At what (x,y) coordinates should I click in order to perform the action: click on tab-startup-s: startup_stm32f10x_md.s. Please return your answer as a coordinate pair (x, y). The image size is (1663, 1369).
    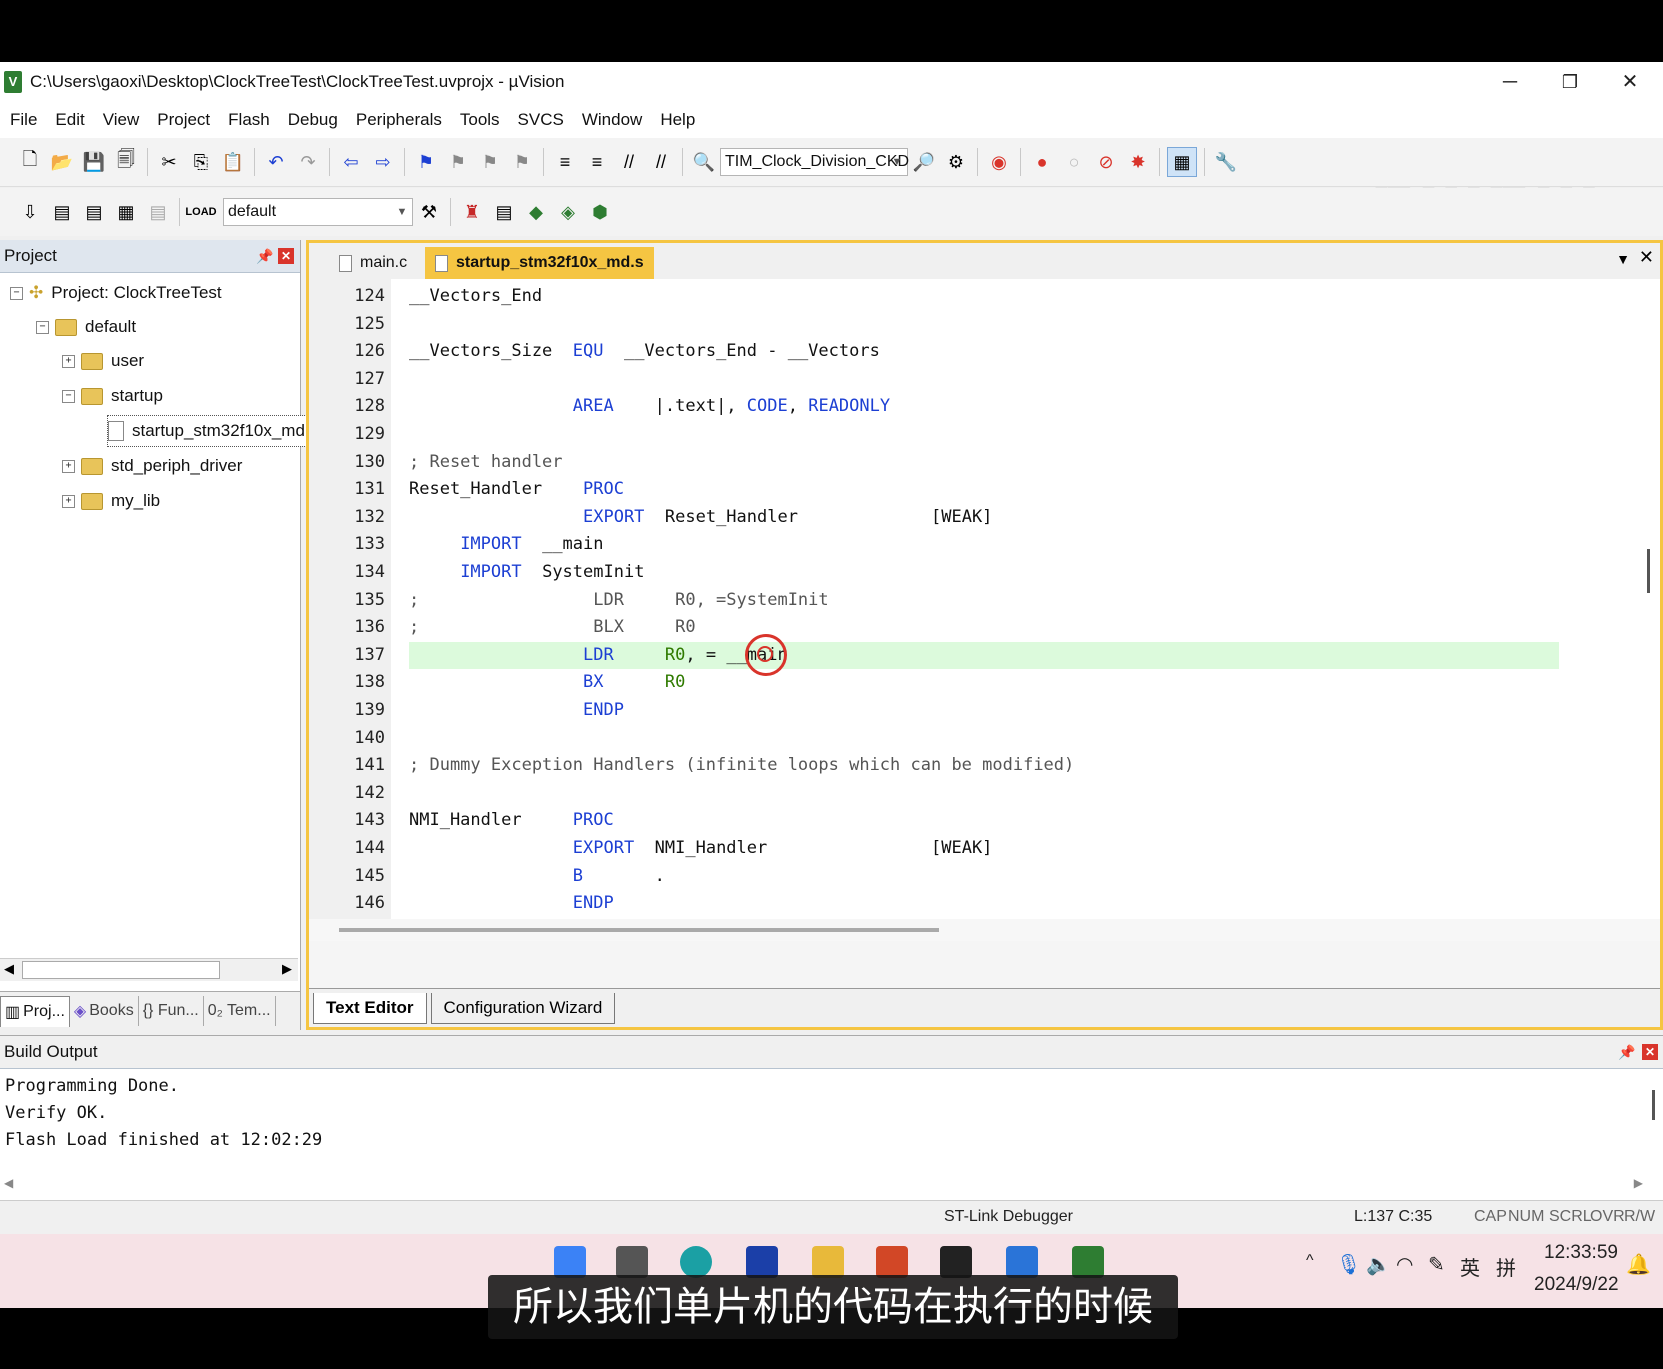
    Looking at the image, I should click on (539, 263).